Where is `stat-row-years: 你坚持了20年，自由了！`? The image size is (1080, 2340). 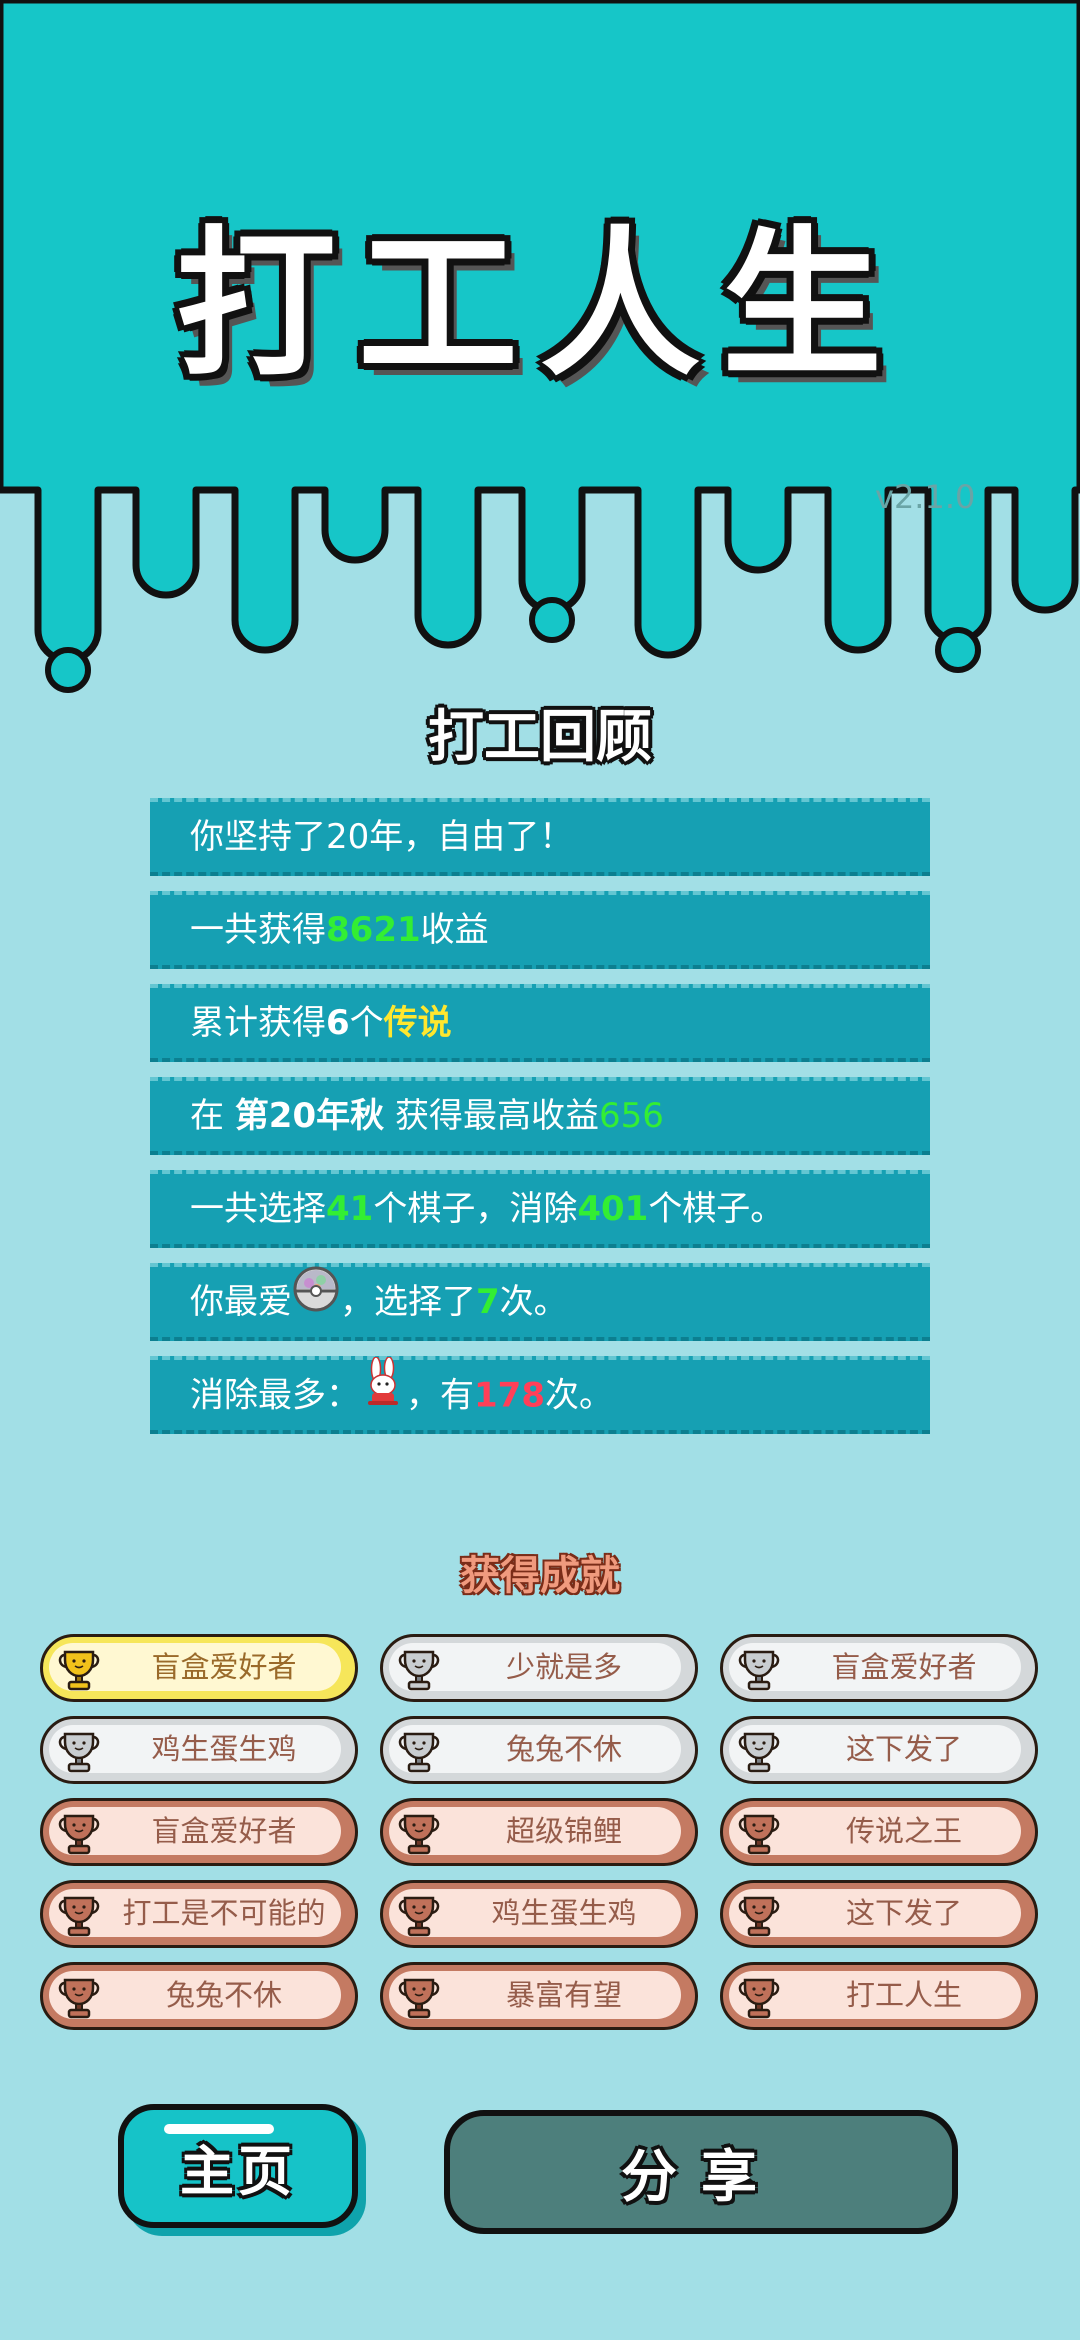
stat-row-years: 你坚持了20年，自由了！ is located at coordinates (540, 837).